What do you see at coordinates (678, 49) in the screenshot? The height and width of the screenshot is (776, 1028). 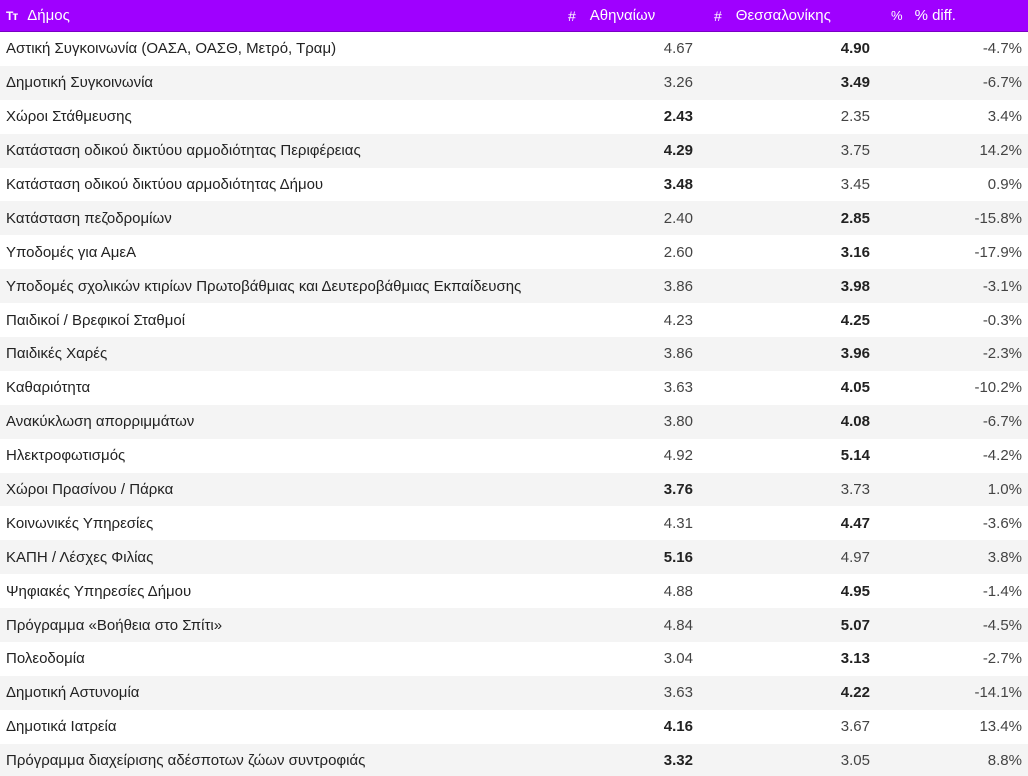 I see `cell-athinaion: 4.67` at bounding box center [678, 49].